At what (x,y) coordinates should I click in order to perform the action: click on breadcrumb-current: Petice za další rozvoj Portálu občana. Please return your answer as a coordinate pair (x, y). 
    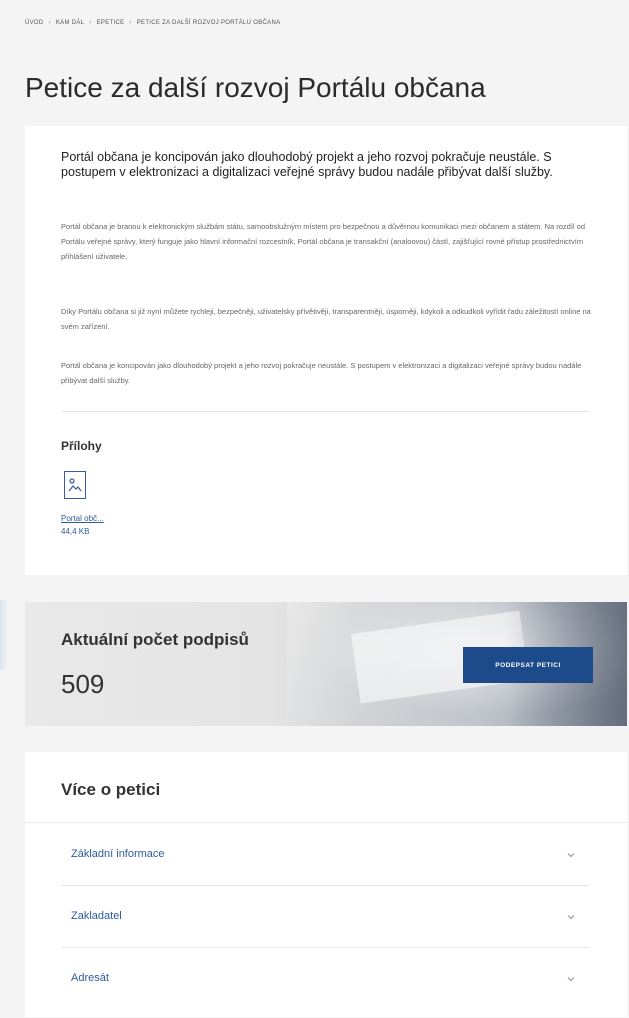
    Looking at the image, I should click on (208, 23).